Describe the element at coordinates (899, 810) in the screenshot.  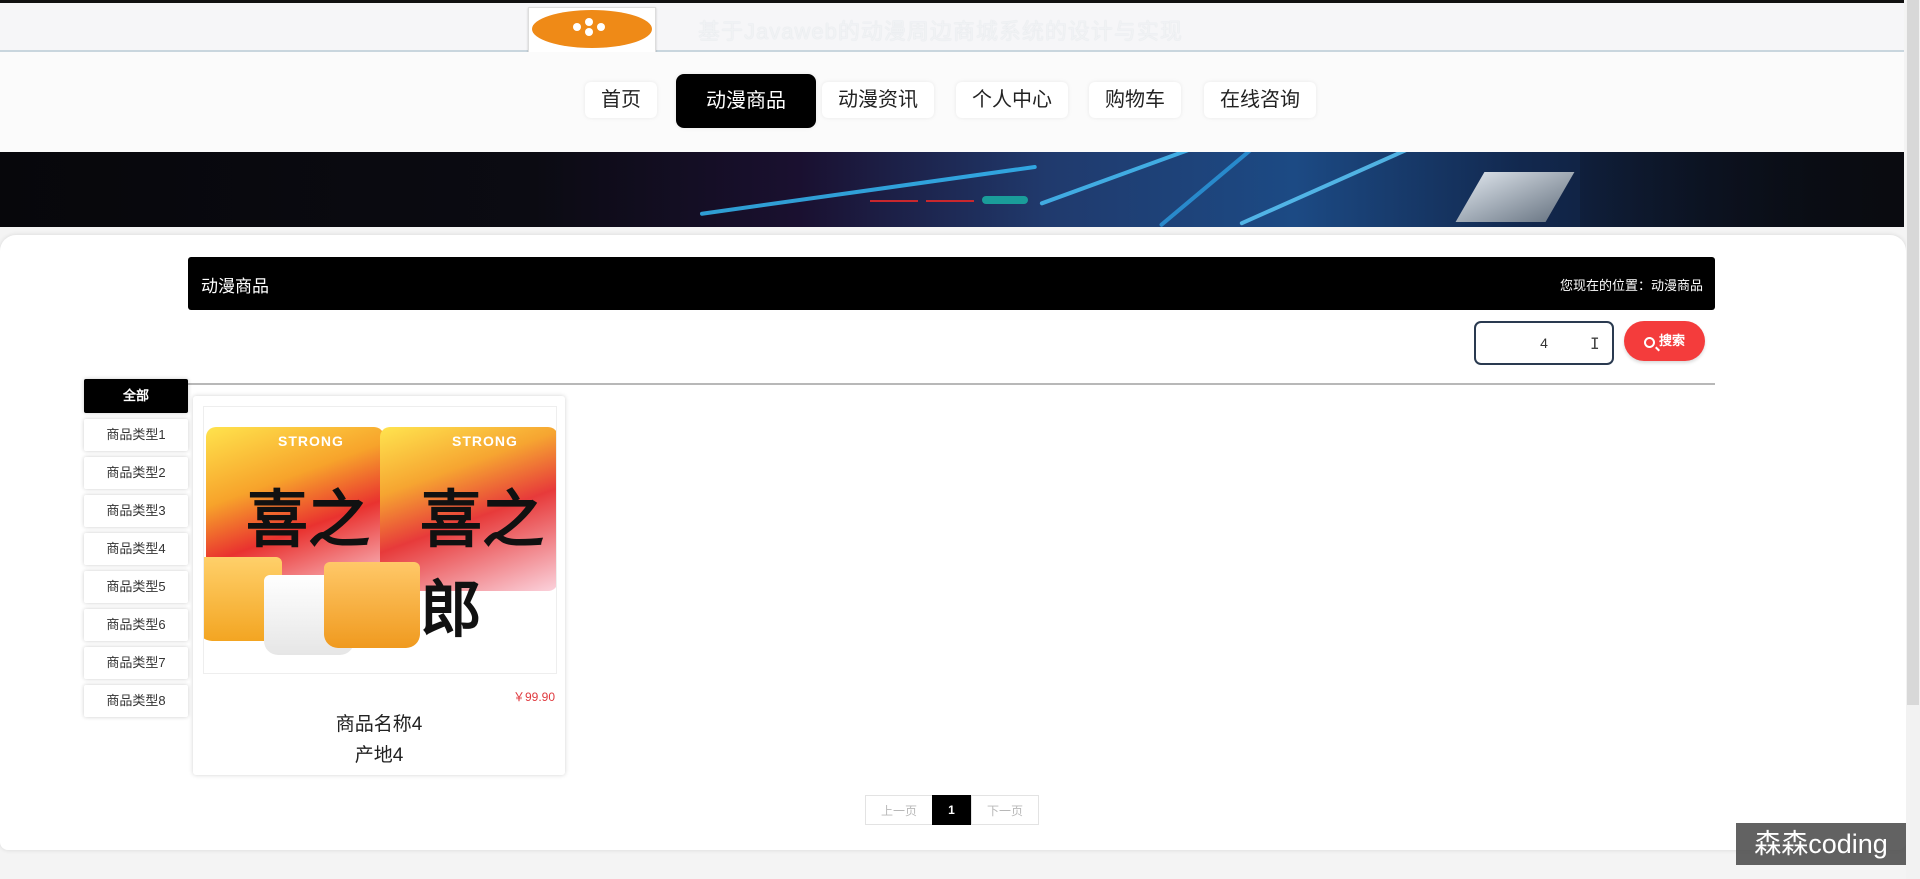
I see `pagination-prev: 上一页` at that location.